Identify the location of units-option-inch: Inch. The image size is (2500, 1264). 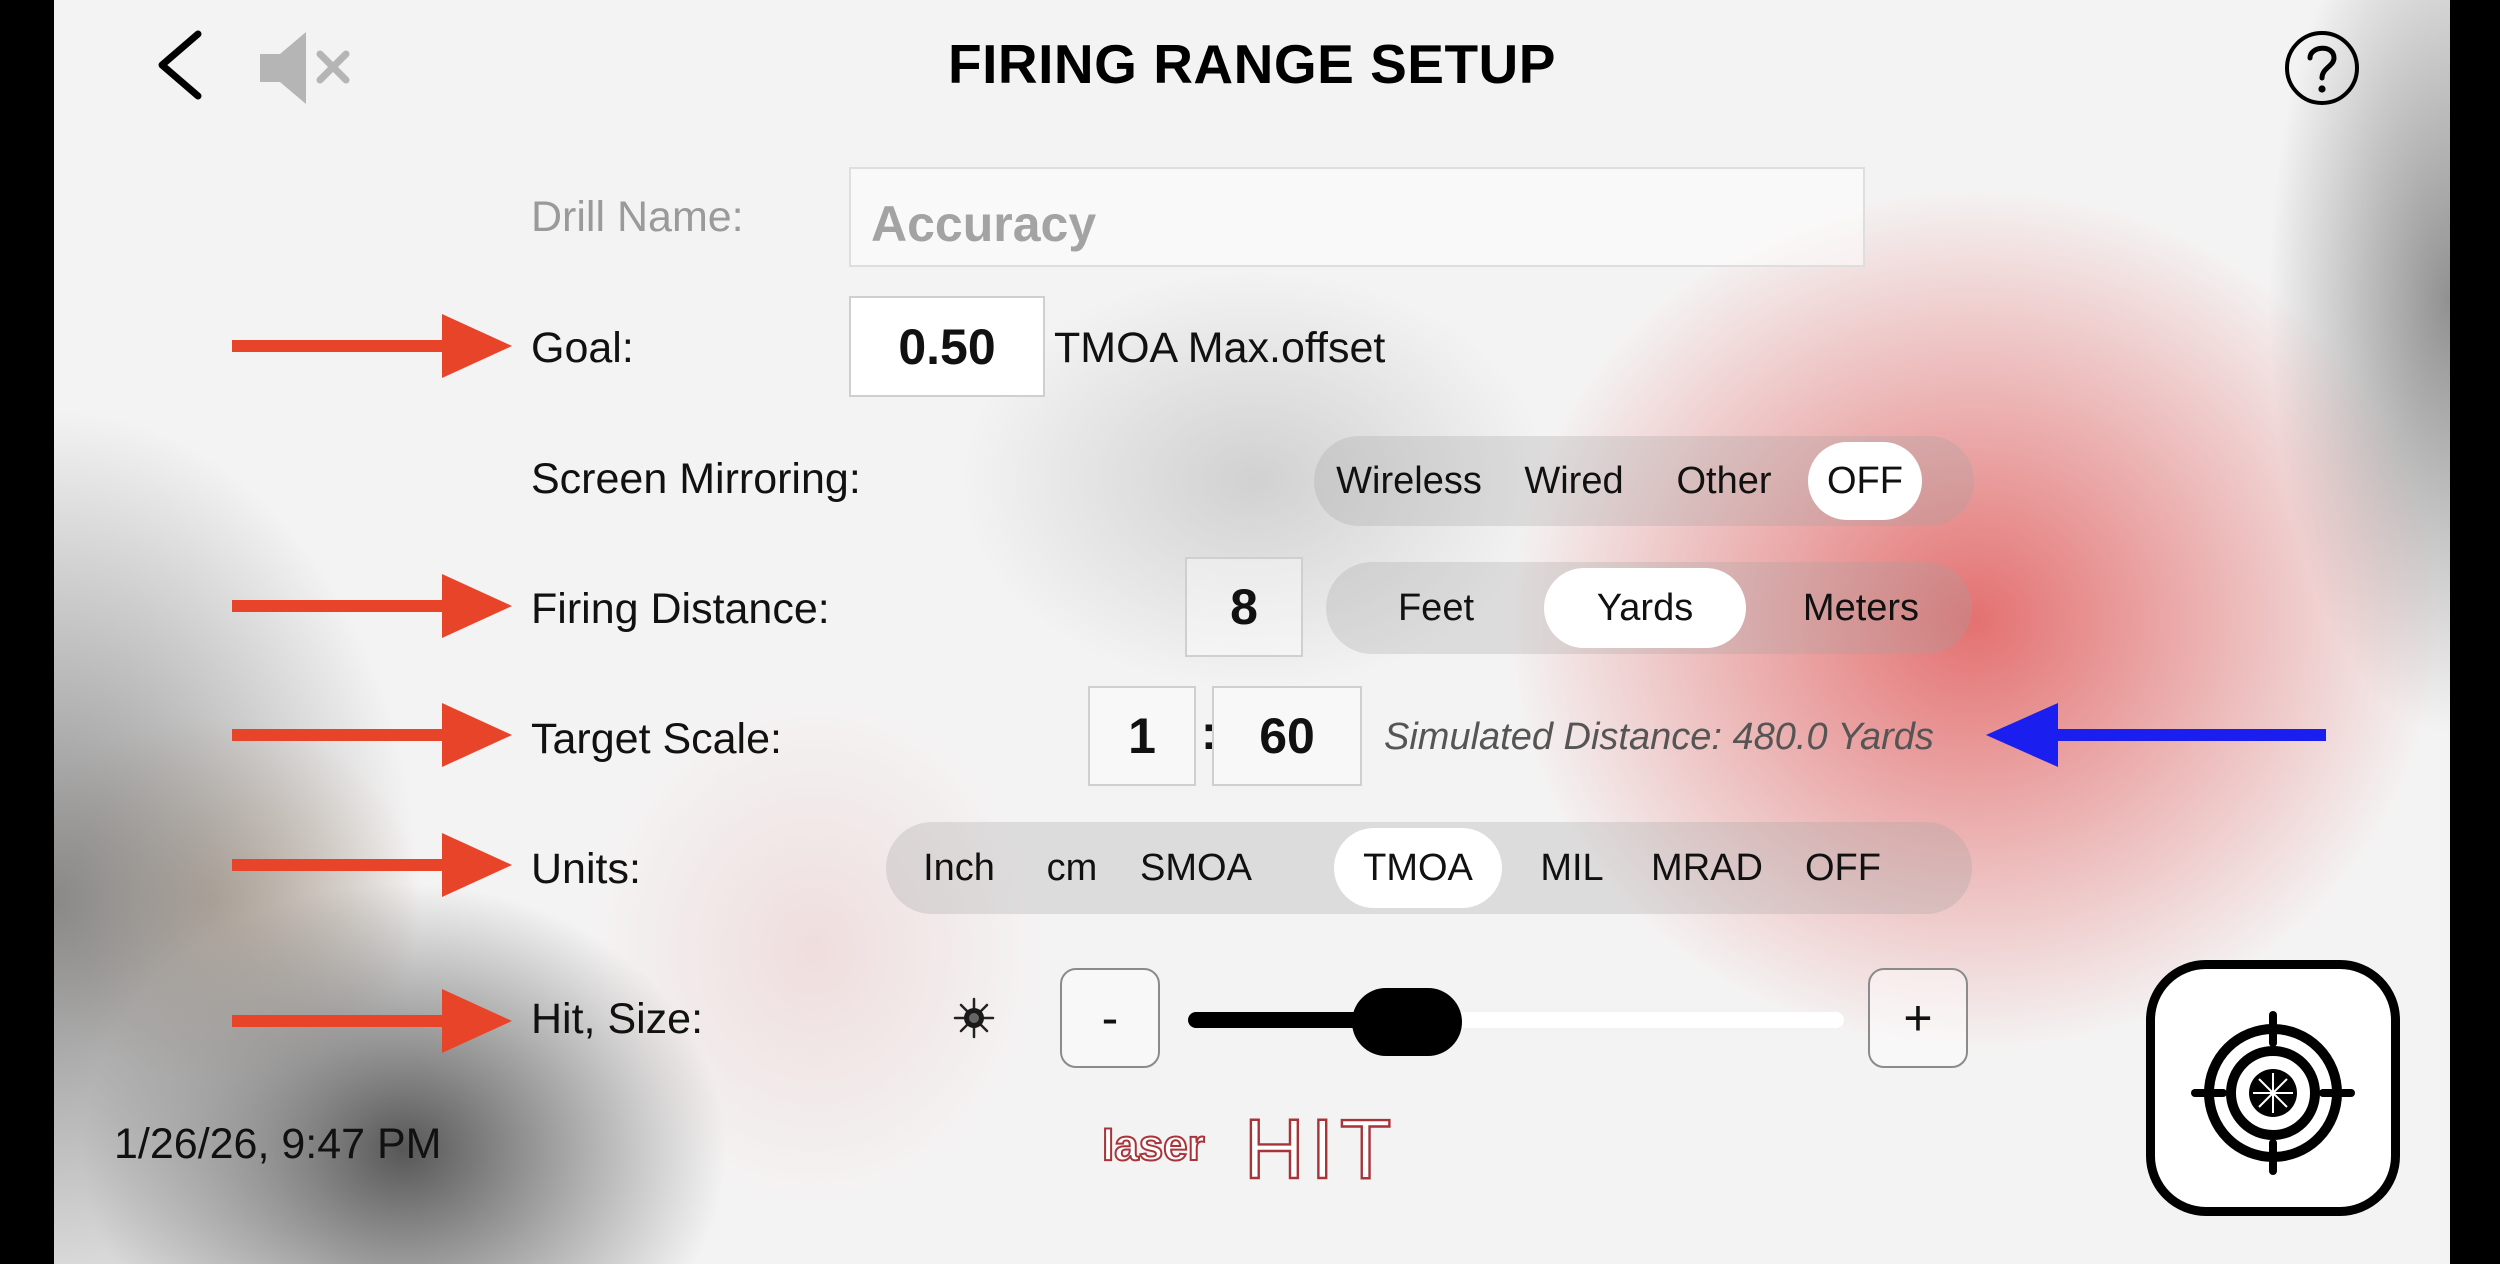
(959, 868).